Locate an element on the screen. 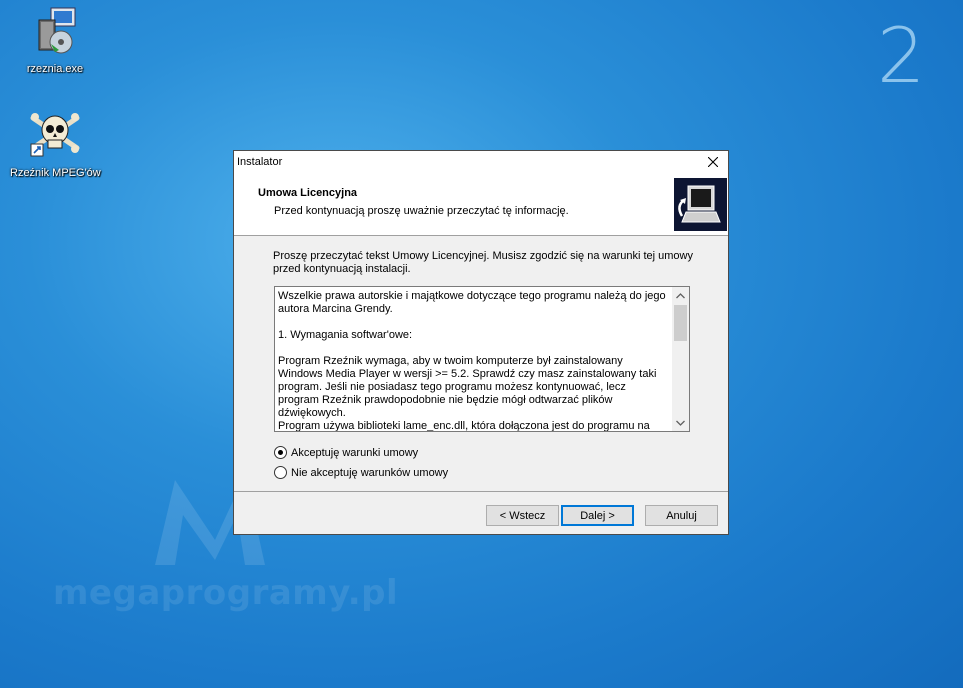 The height and width of the screenshot is (688, 963). watermark-text: megaprogramy.pl is located at coordinates (226, 593).